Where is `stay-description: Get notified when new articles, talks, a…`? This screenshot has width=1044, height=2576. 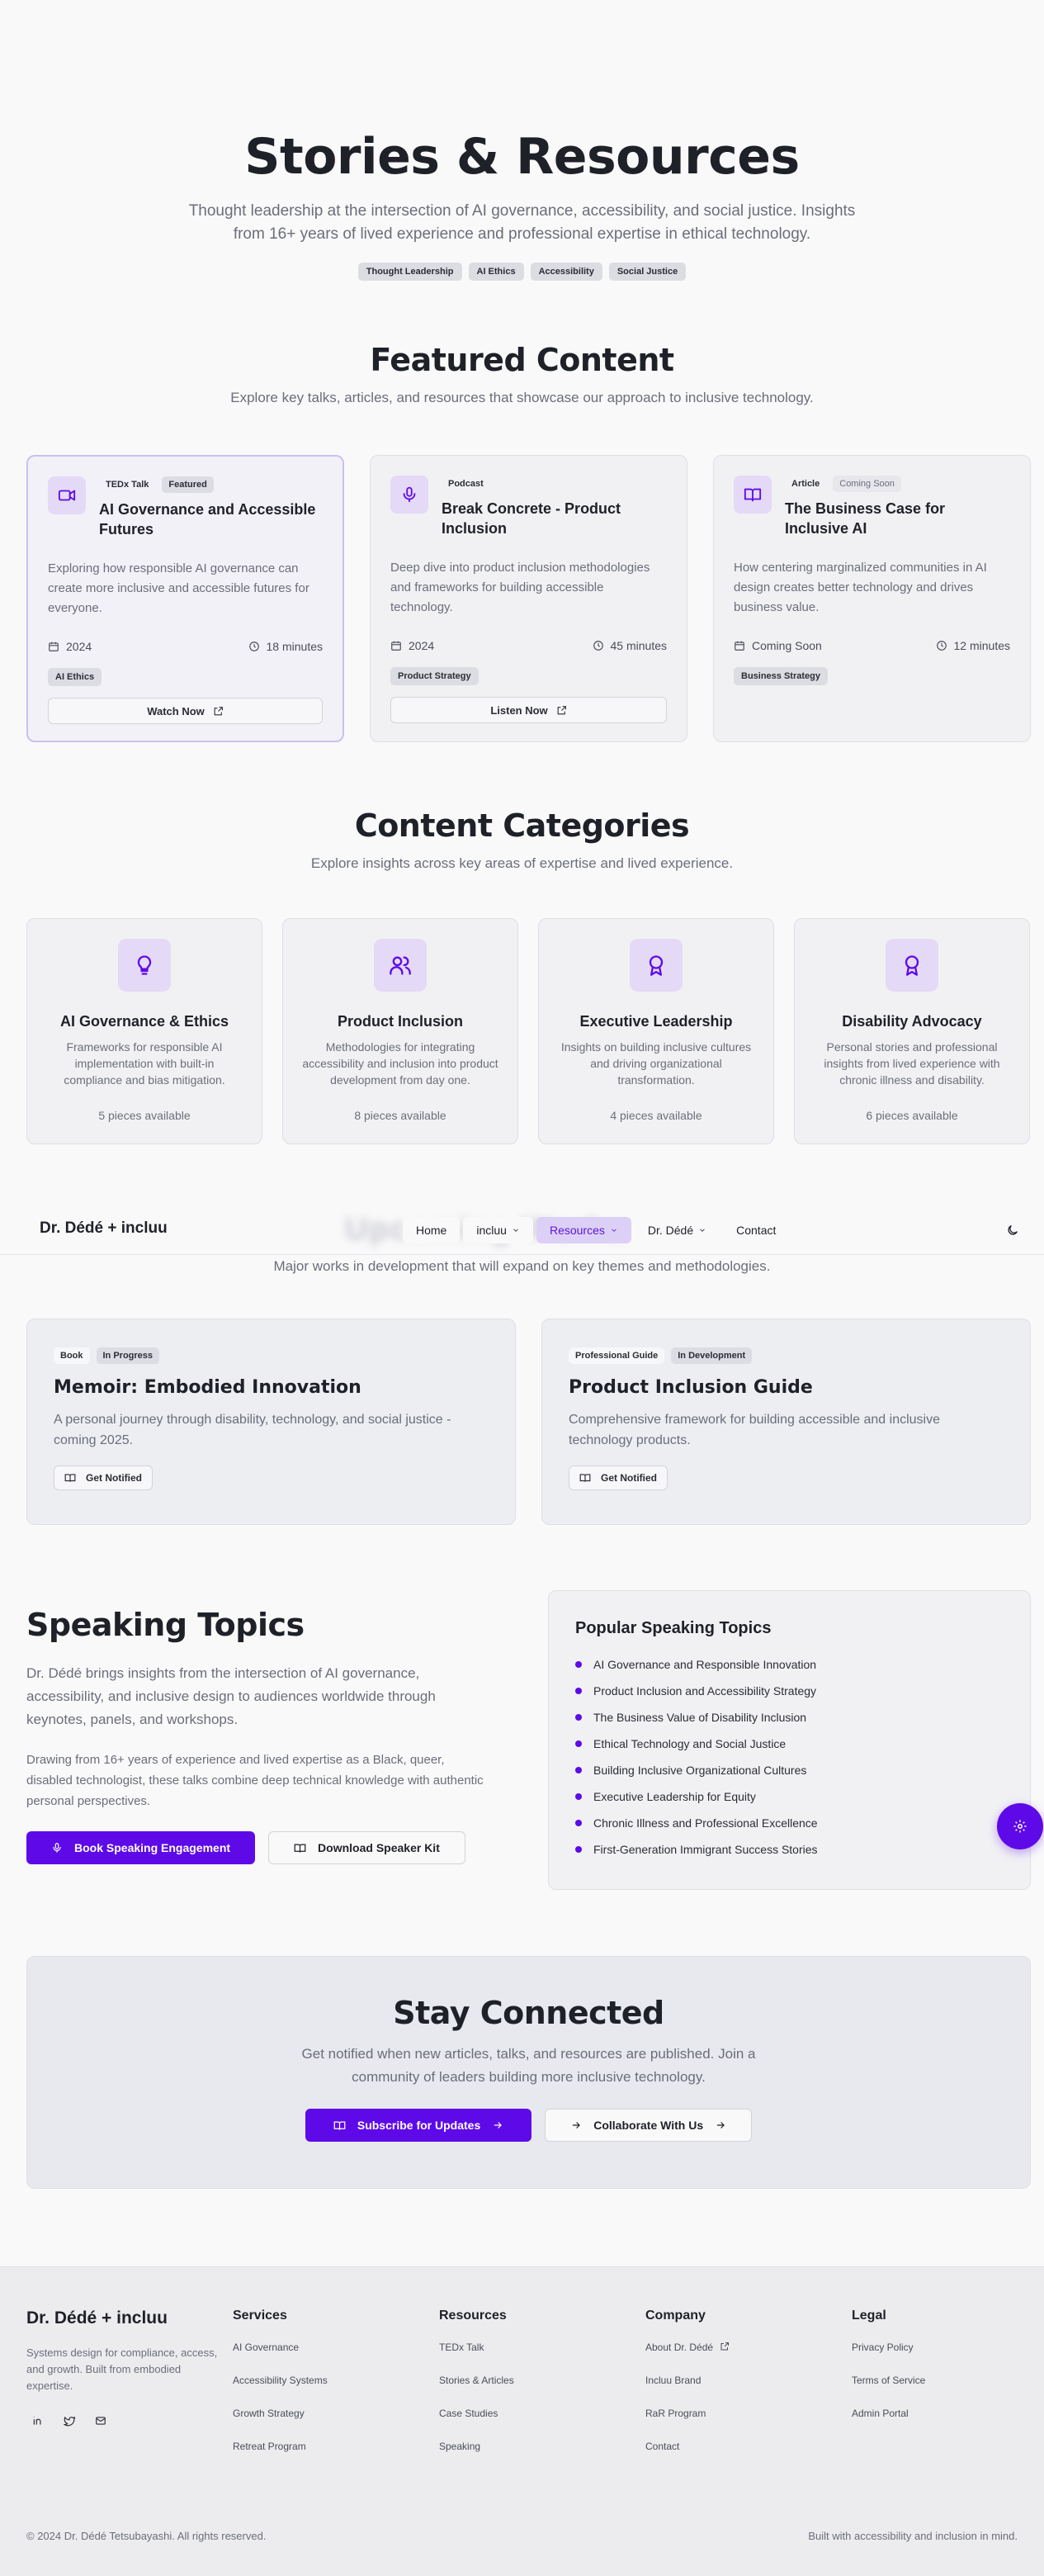 stay-description: Get notified when new articles, talks, a… is located at coordinates (528, 2065).